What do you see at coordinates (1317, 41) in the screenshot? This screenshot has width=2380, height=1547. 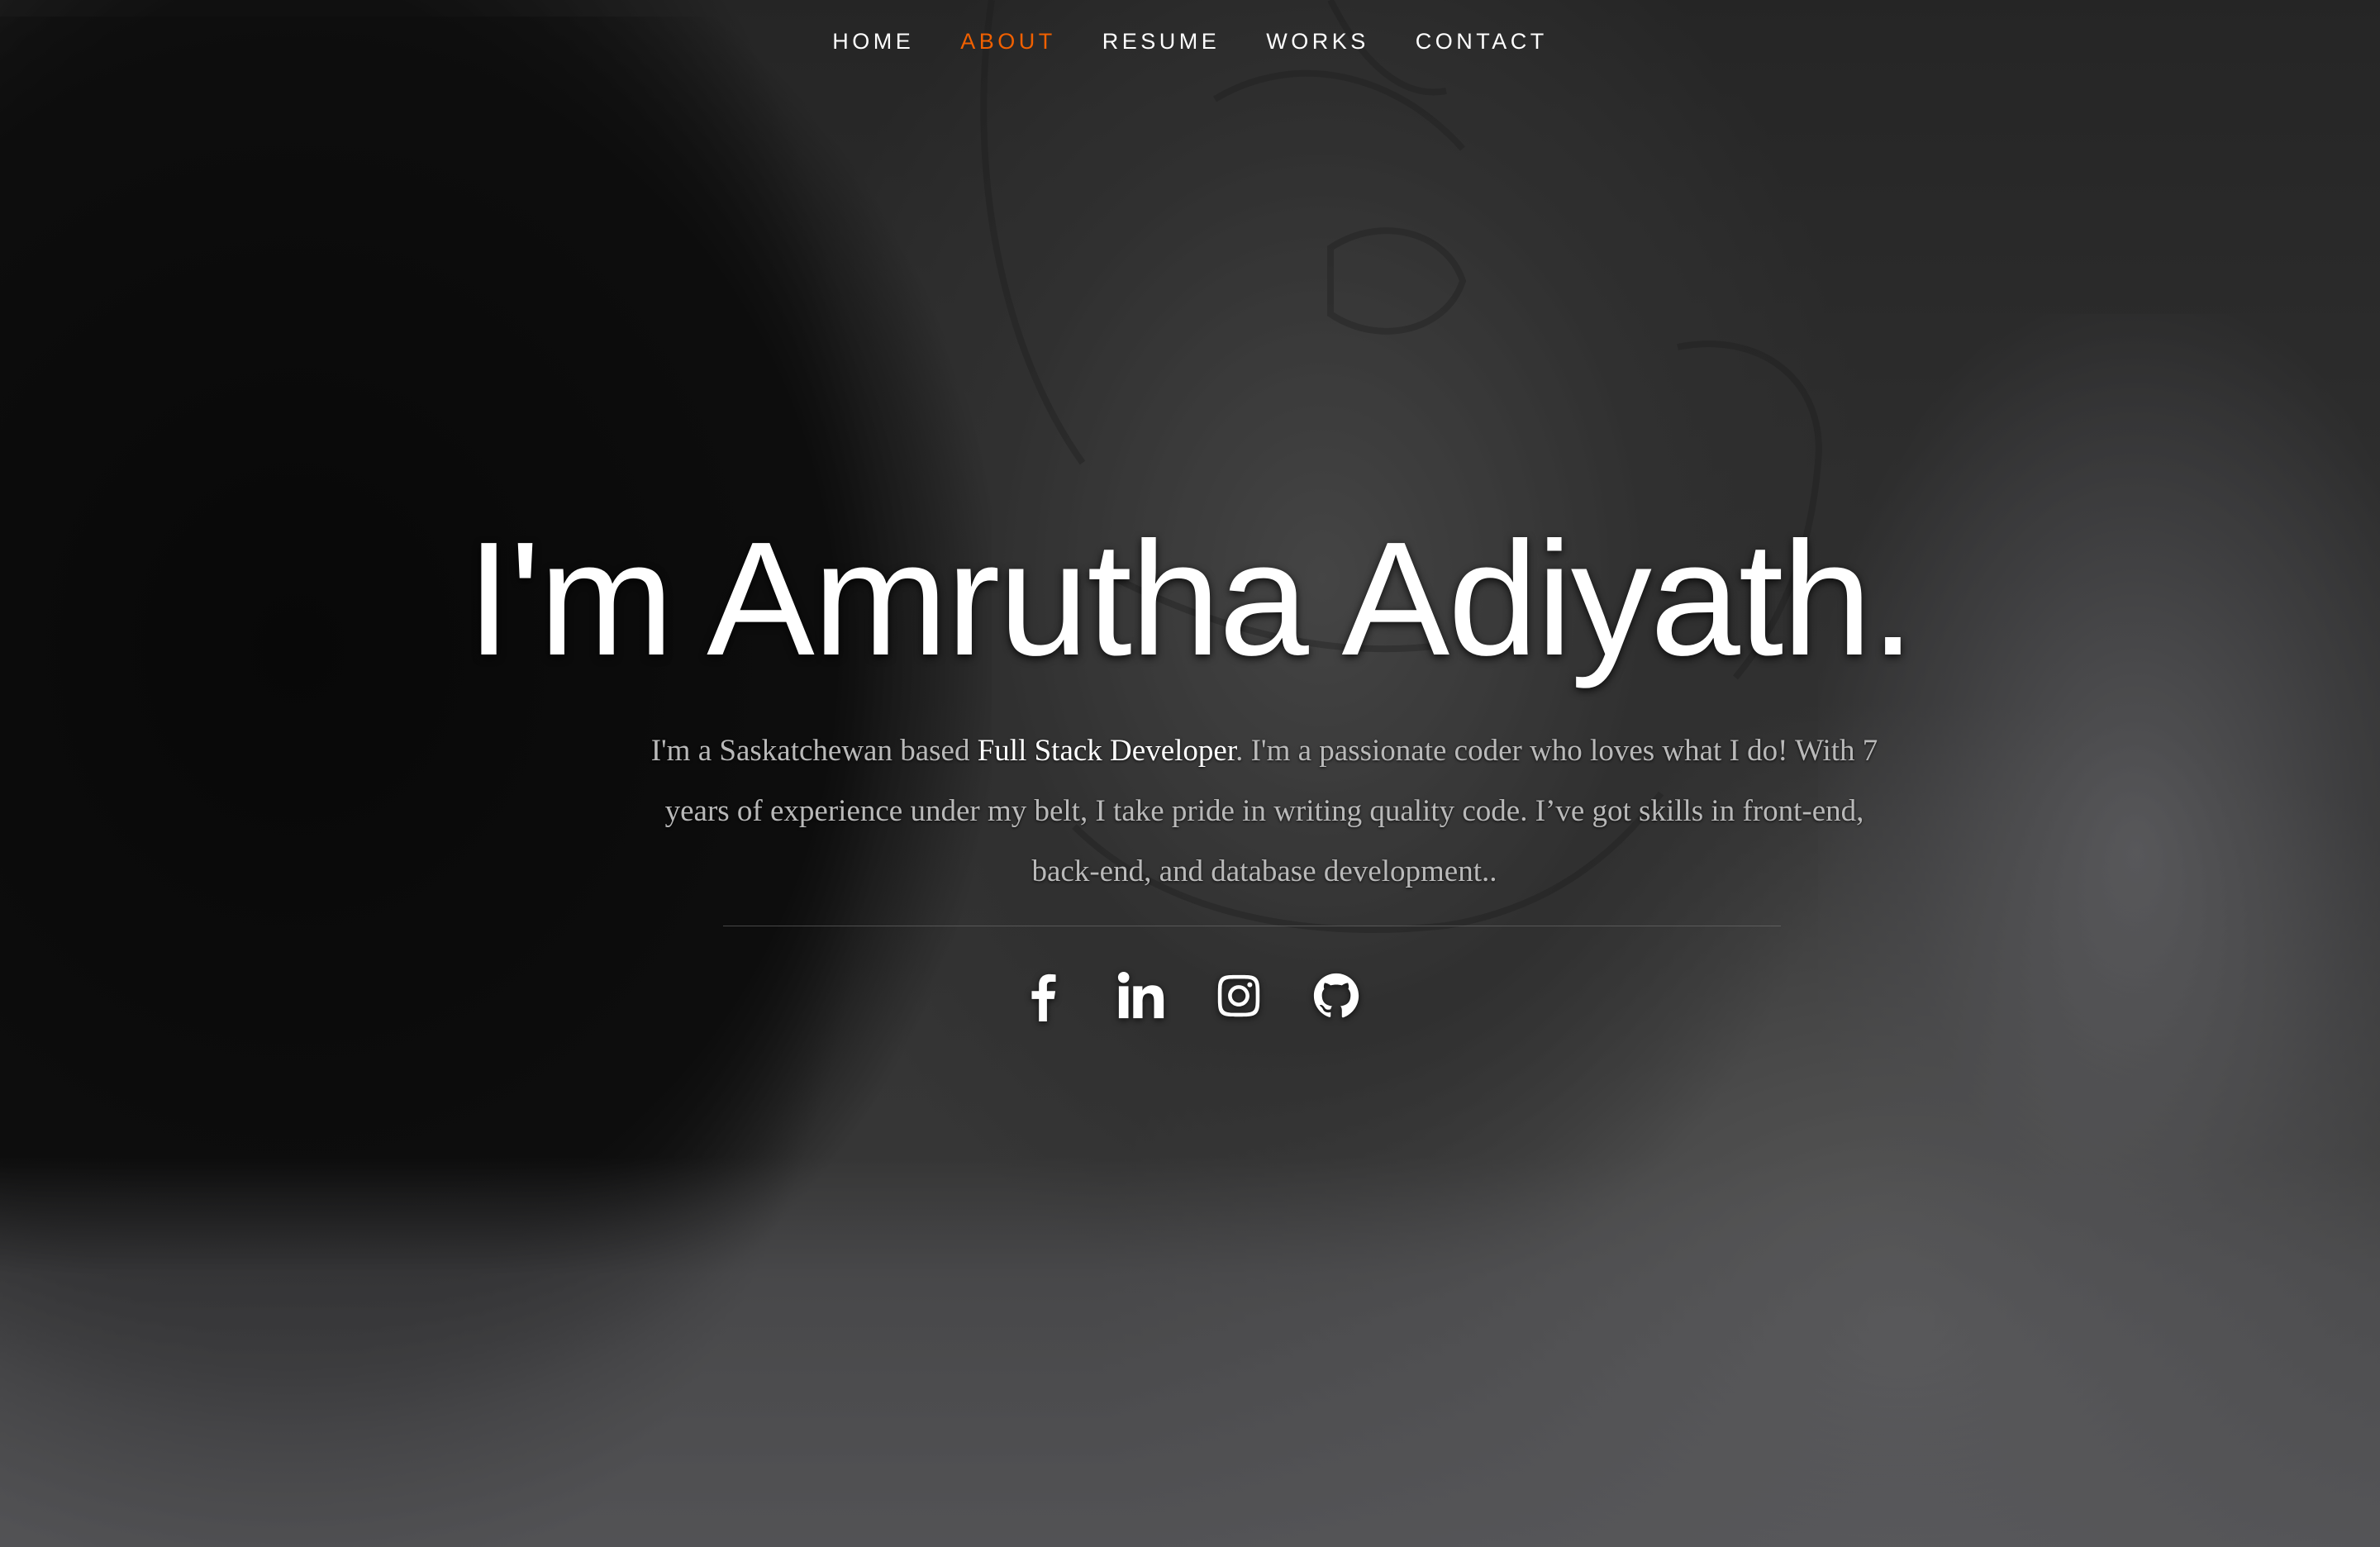 I see `nav-works: Works` at bounding box center [1317, 41].